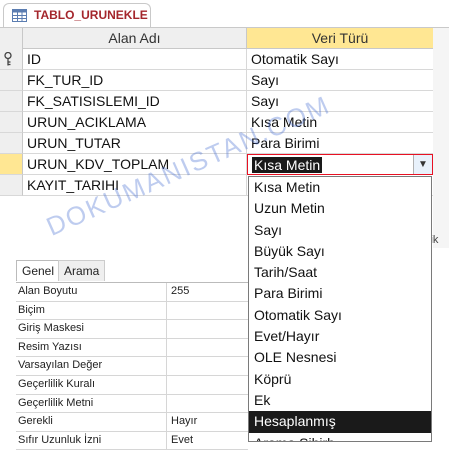  What do you see at coordinates (91, 440) in the screenshot?
I see `property-label: Sıfır Uzunluk İzni` at bounding box center [91, 440].